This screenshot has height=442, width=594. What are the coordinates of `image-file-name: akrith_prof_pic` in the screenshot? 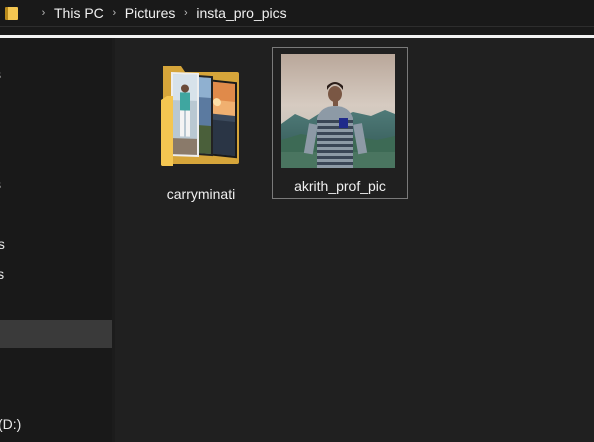 It's located at (340, 186).